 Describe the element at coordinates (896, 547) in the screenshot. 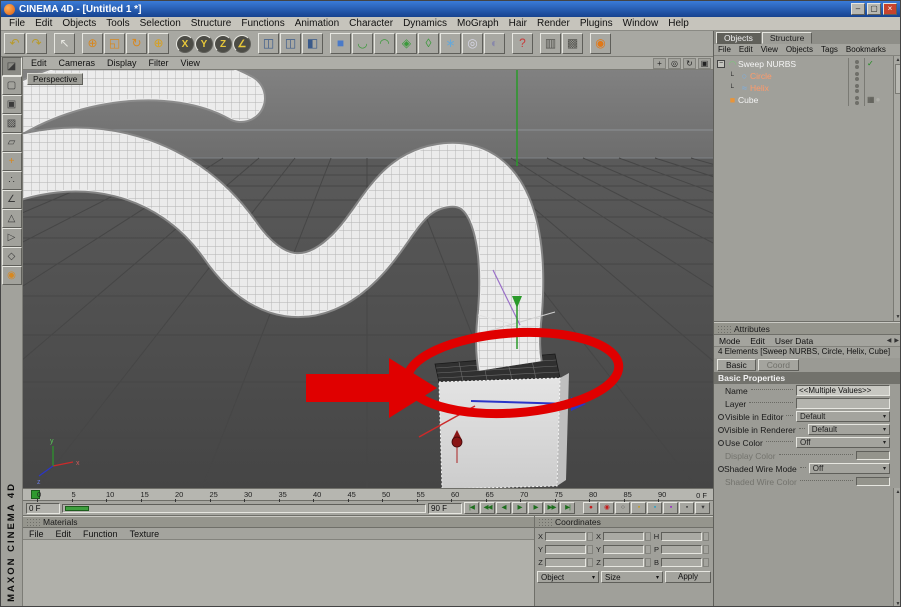

I see `attributes-scrollbar: ▲ ▼` at that location.